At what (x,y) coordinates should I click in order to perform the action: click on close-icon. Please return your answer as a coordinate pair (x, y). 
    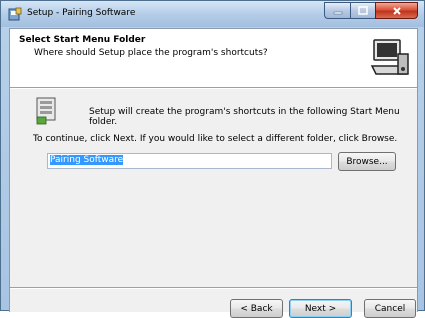
    Looking at the image, I should click on (396, 10).